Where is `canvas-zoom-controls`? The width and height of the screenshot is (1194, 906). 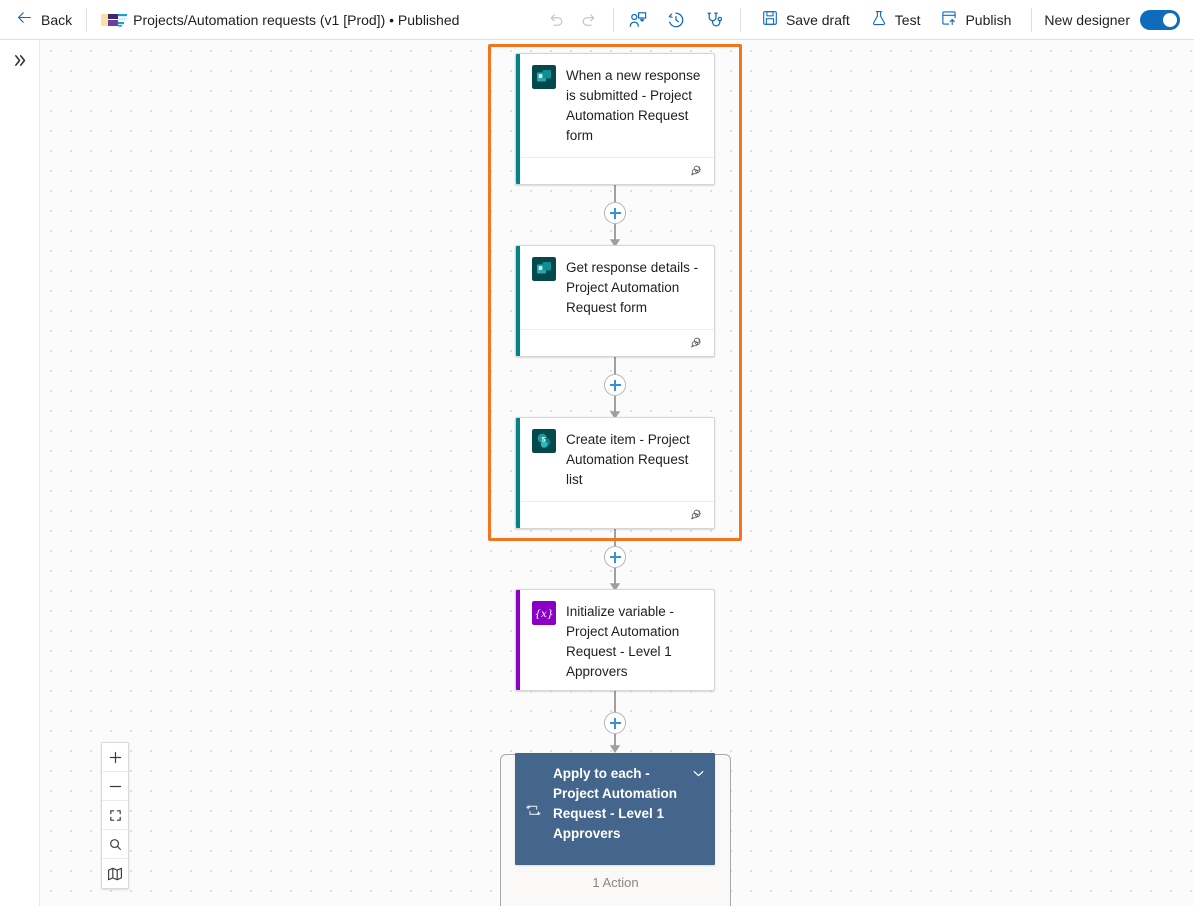
canvas-zoom-controls is located at coordinates (115, 815).